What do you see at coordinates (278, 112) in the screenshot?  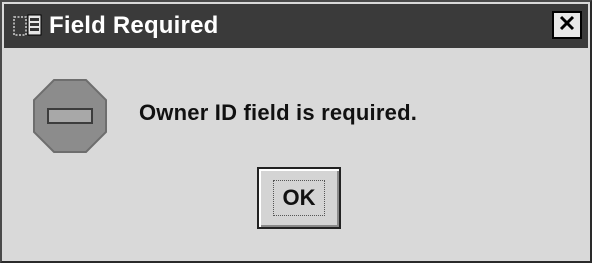 I see `error-message: Owner ID field is required.` at bounding box center [278, 112].